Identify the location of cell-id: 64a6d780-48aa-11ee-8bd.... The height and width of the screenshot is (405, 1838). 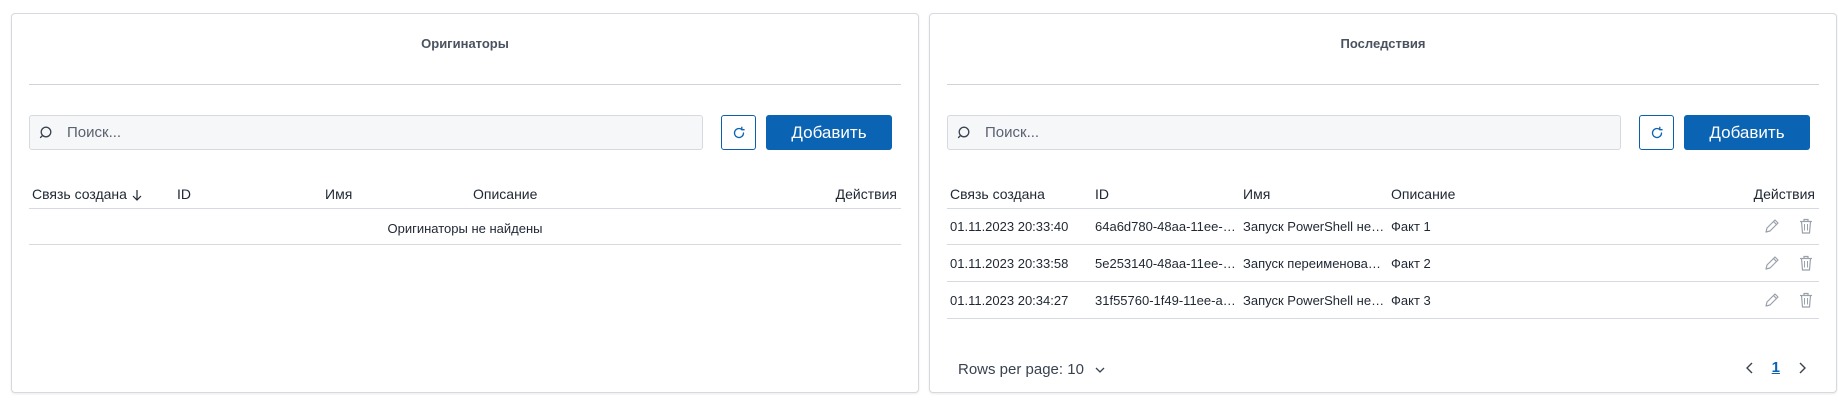
(1166, 226).